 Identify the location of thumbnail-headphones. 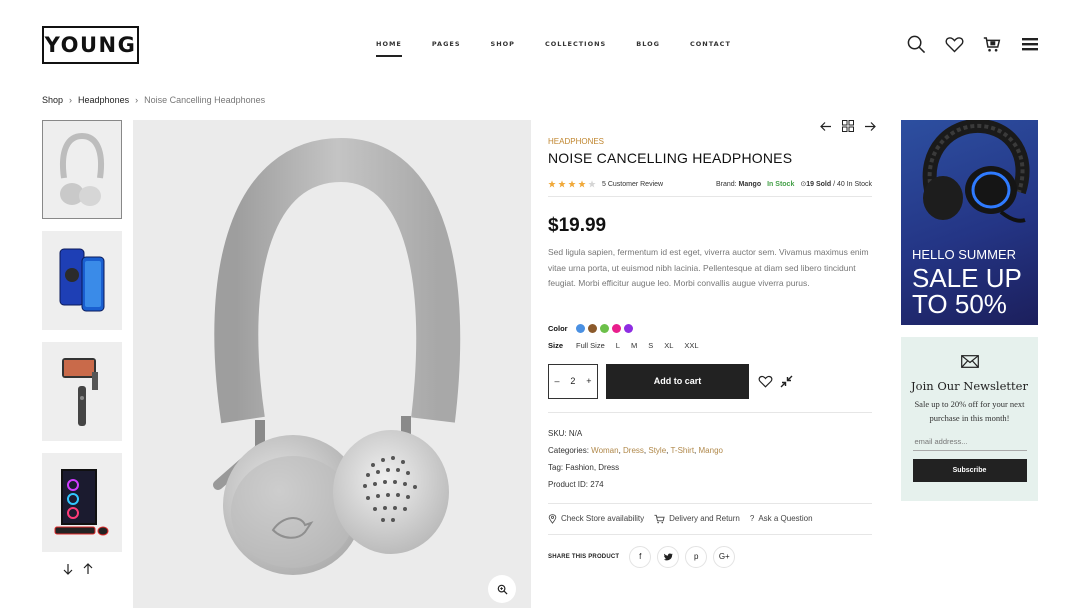
(82, 169).